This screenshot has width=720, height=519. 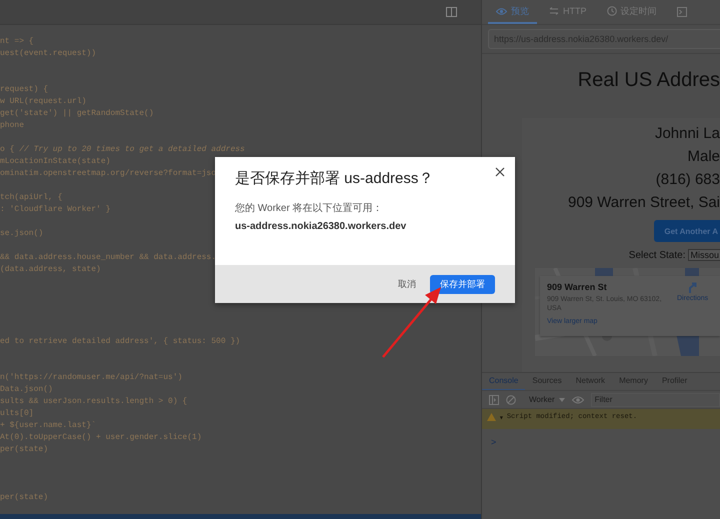 What do you see at coordinates (17, 414) in the screenshot?
I see `code-line: ults[0]` at bounding box center [17, 414].